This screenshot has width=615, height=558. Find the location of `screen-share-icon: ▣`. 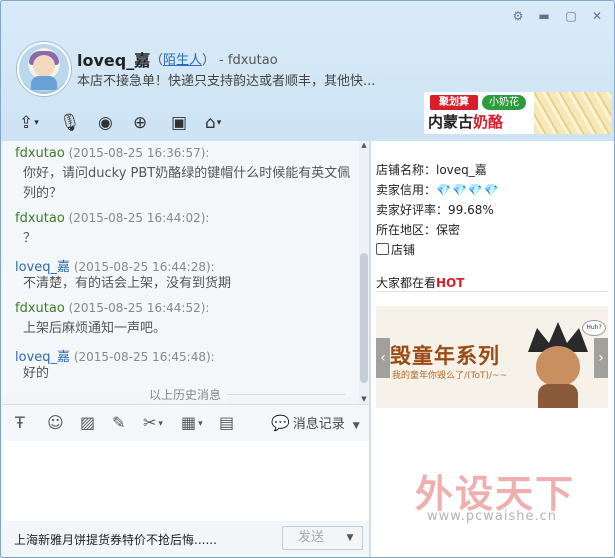

screen-share-icon: ▣ is located at coordinates (179, 123).